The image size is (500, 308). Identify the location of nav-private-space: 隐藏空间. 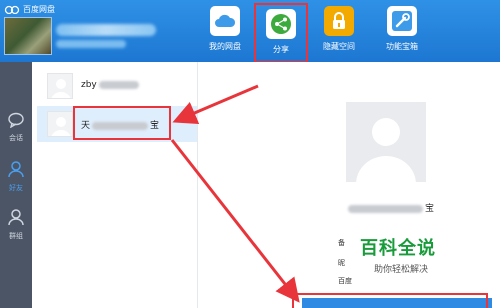
(339, 32).